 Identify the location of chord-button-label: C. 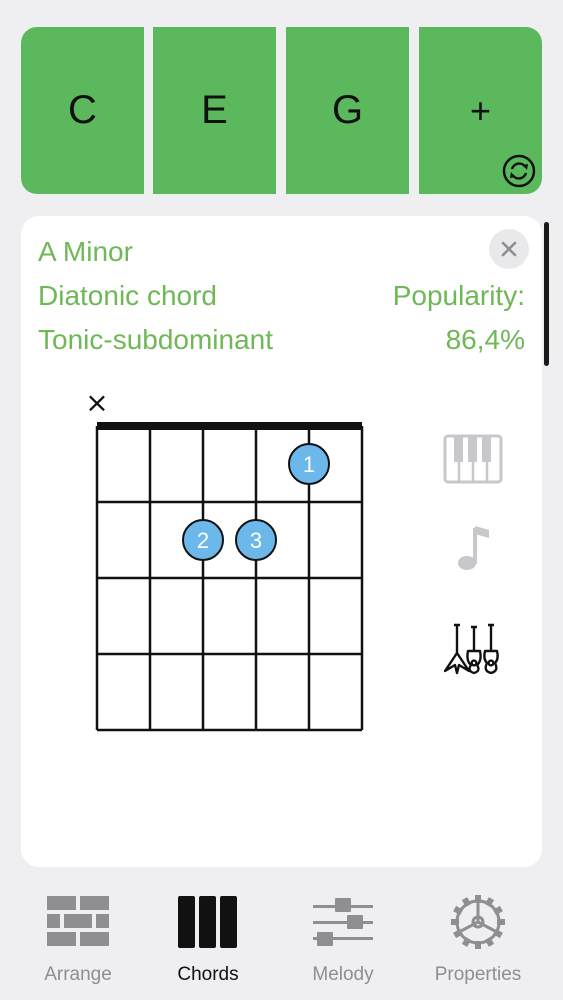
(82, 110).